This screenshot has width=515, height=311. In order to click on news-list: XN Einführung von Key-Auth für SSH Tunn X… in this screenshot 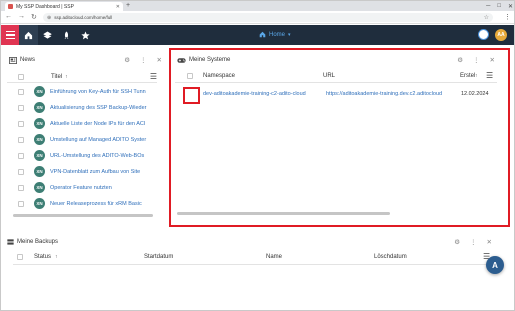, I will do `click(83, 149)`.